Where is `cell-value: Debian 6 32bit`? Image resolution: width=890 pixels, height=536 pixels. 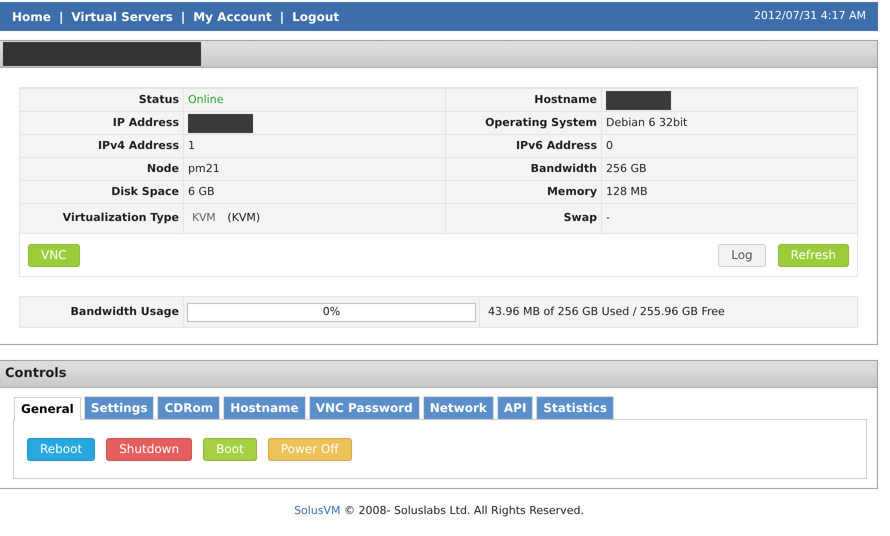
cell-value: Debian 6 32bit is located at coordinates (647, 122).